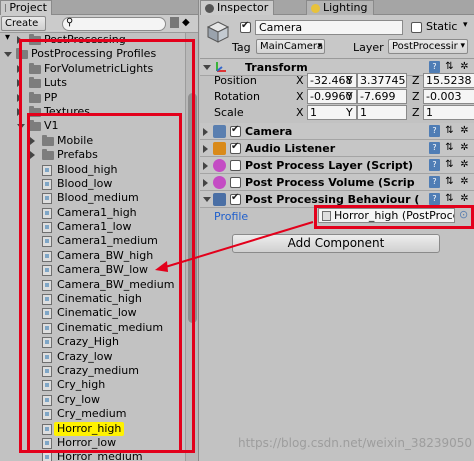  Describe the element at coordinates (234, 246) in the screenshot. I see `annotation-arrow` at that location.